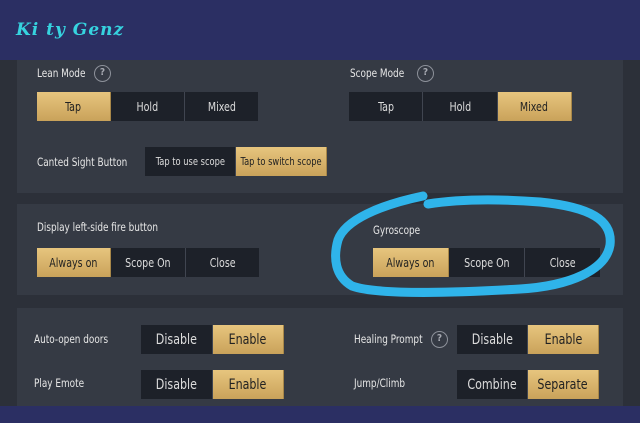  What do you see at coordinates (563, 339) in the screenshot?
I see `healing-prompt-option-enable: Enable` at bounding box center [563, 339].